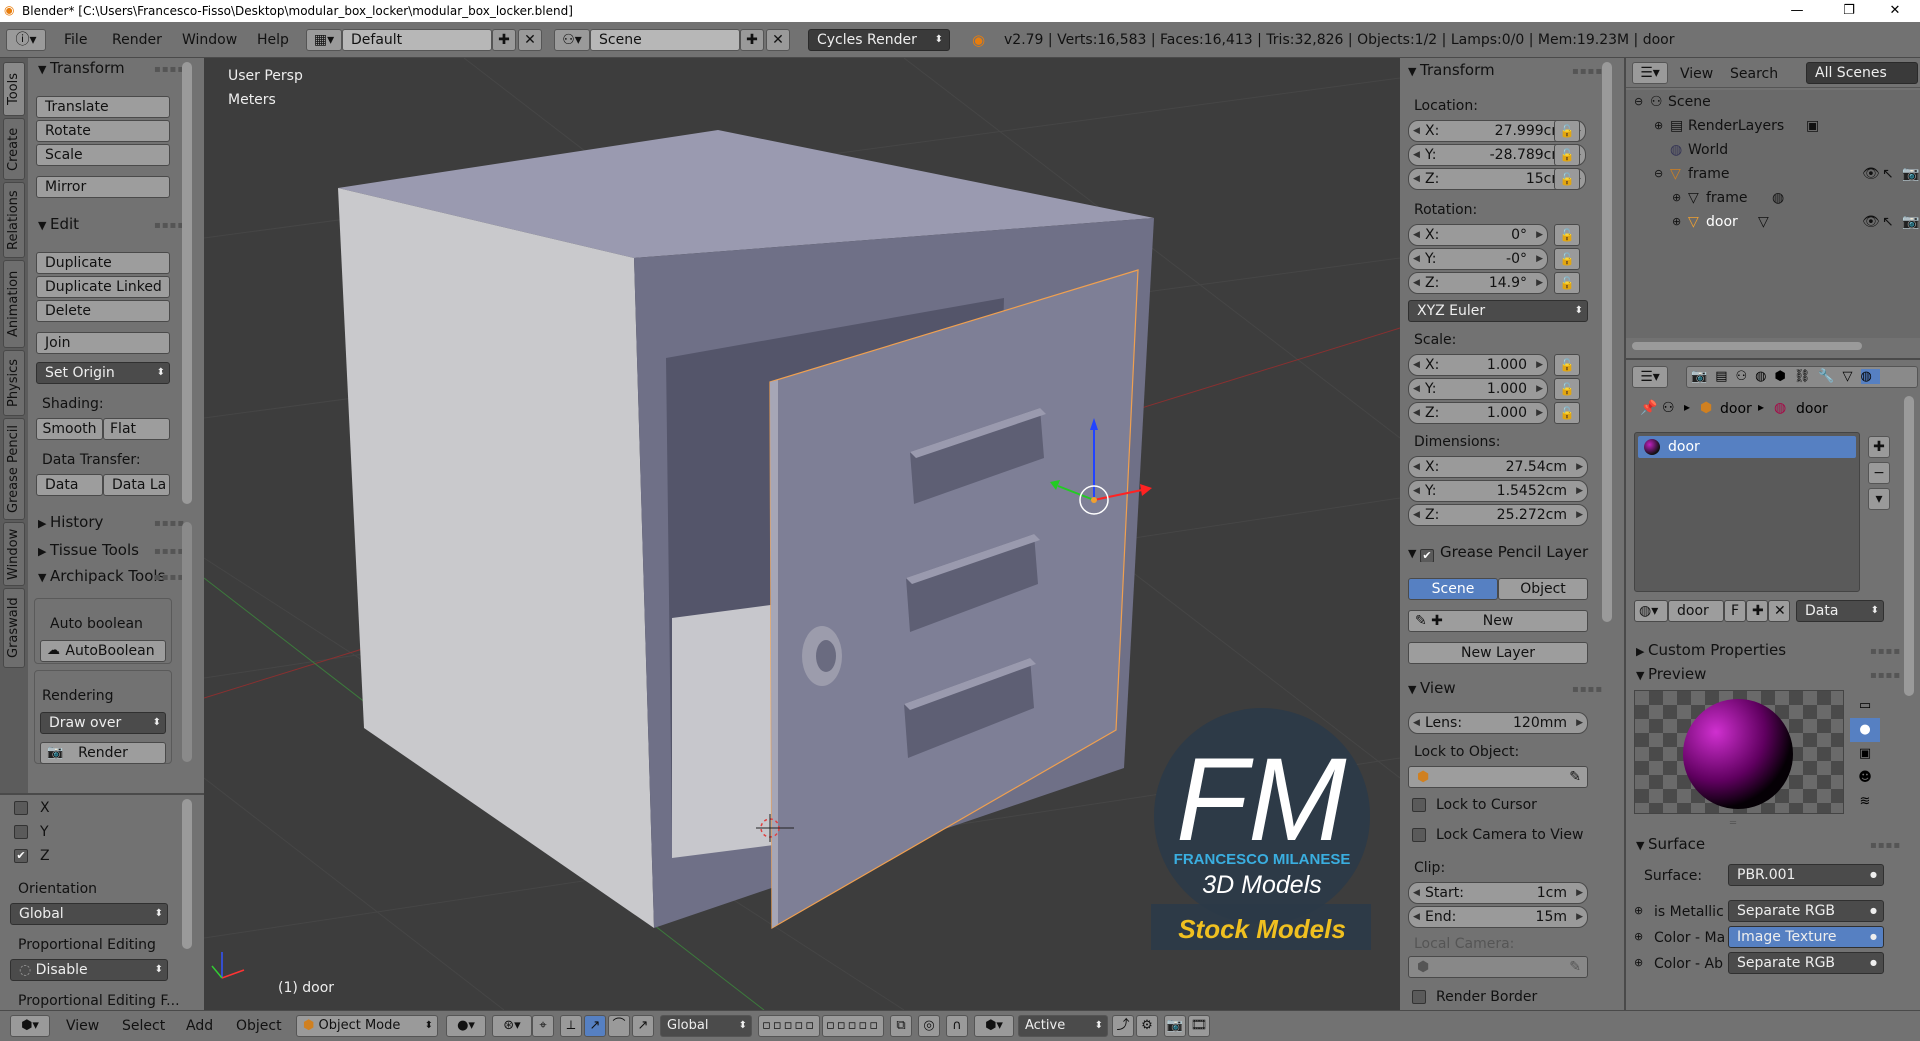  What do you see at coordinates (1865, 706) in the screenshot?
I see `preview-plane-icon: ▭` at bounding box center [1865, 706].